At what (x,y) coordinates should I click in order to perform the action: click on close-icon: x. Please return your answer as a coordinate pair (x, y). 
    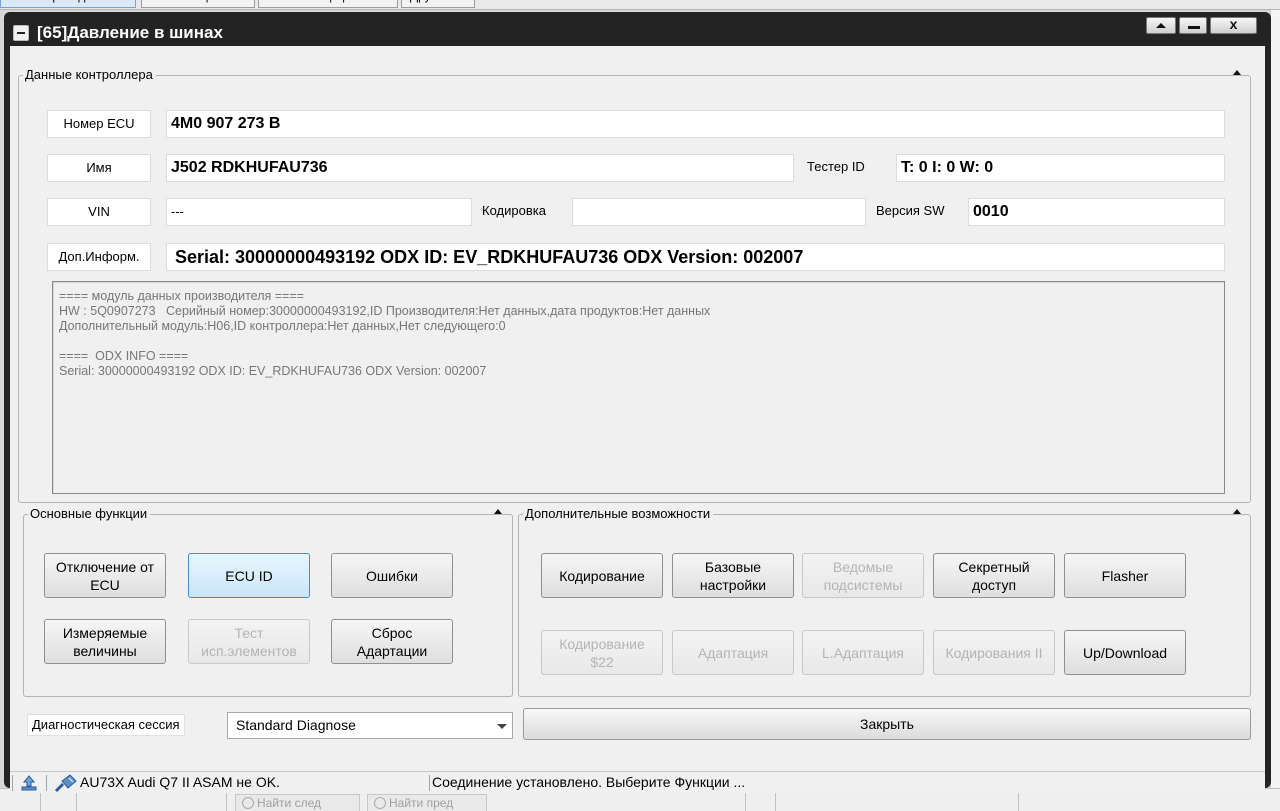
    Looking at the image, I should click on (1233, 24).